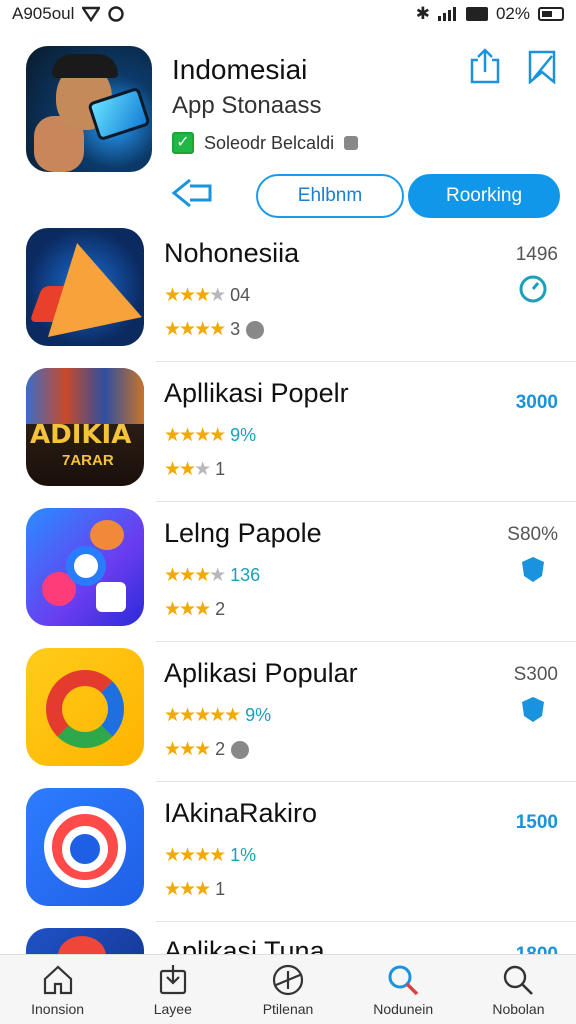 The image size is (576, 1024). Describe the element at coordinates (91, 14) in the screenshot. I see `vpn-icon` at that location.